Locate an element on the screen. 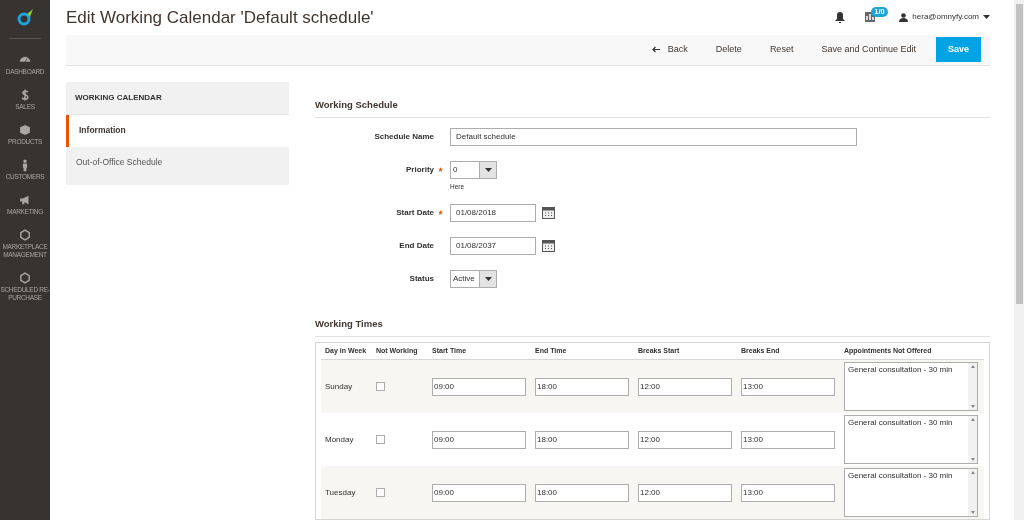  select-field: Active is located at coordinates (473, 278).